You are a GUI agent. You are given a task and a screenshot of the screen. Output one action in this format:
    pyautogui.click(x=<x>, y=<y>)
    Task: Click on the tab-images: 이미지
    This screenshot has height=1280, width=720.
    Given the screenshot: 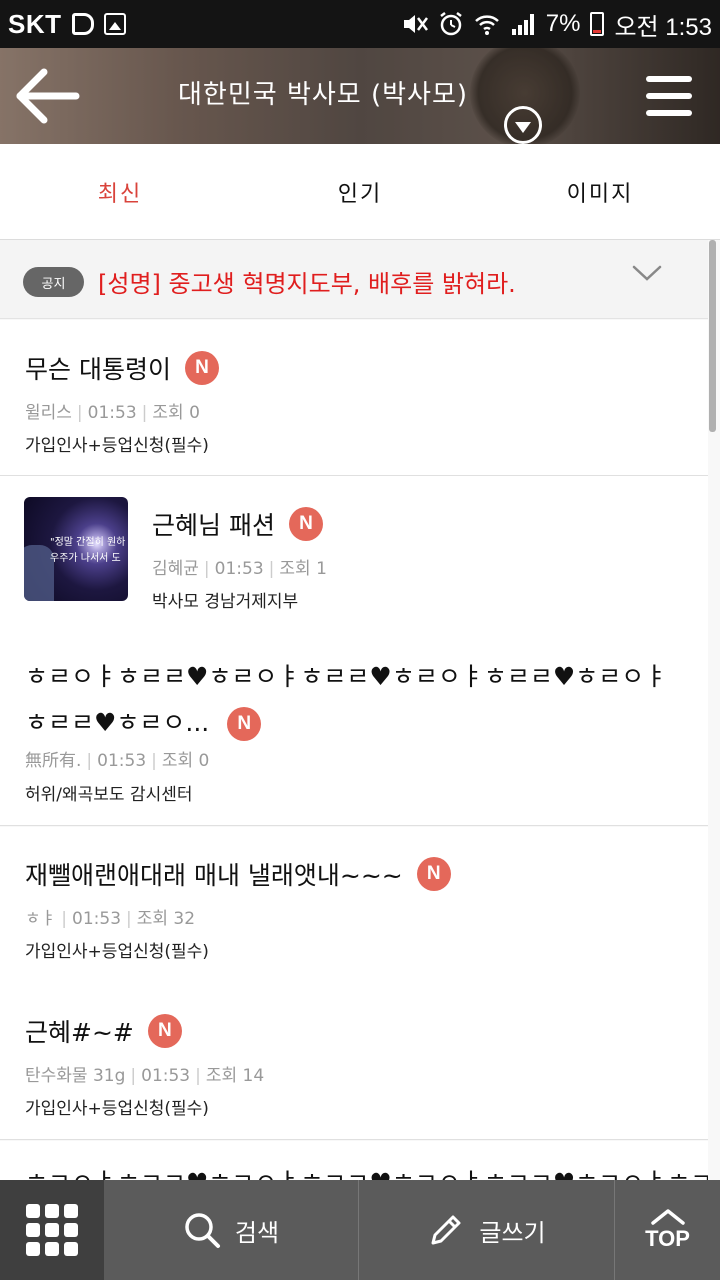 What is the action you would take?
    pyautogui.click(x=600, y=191)
    